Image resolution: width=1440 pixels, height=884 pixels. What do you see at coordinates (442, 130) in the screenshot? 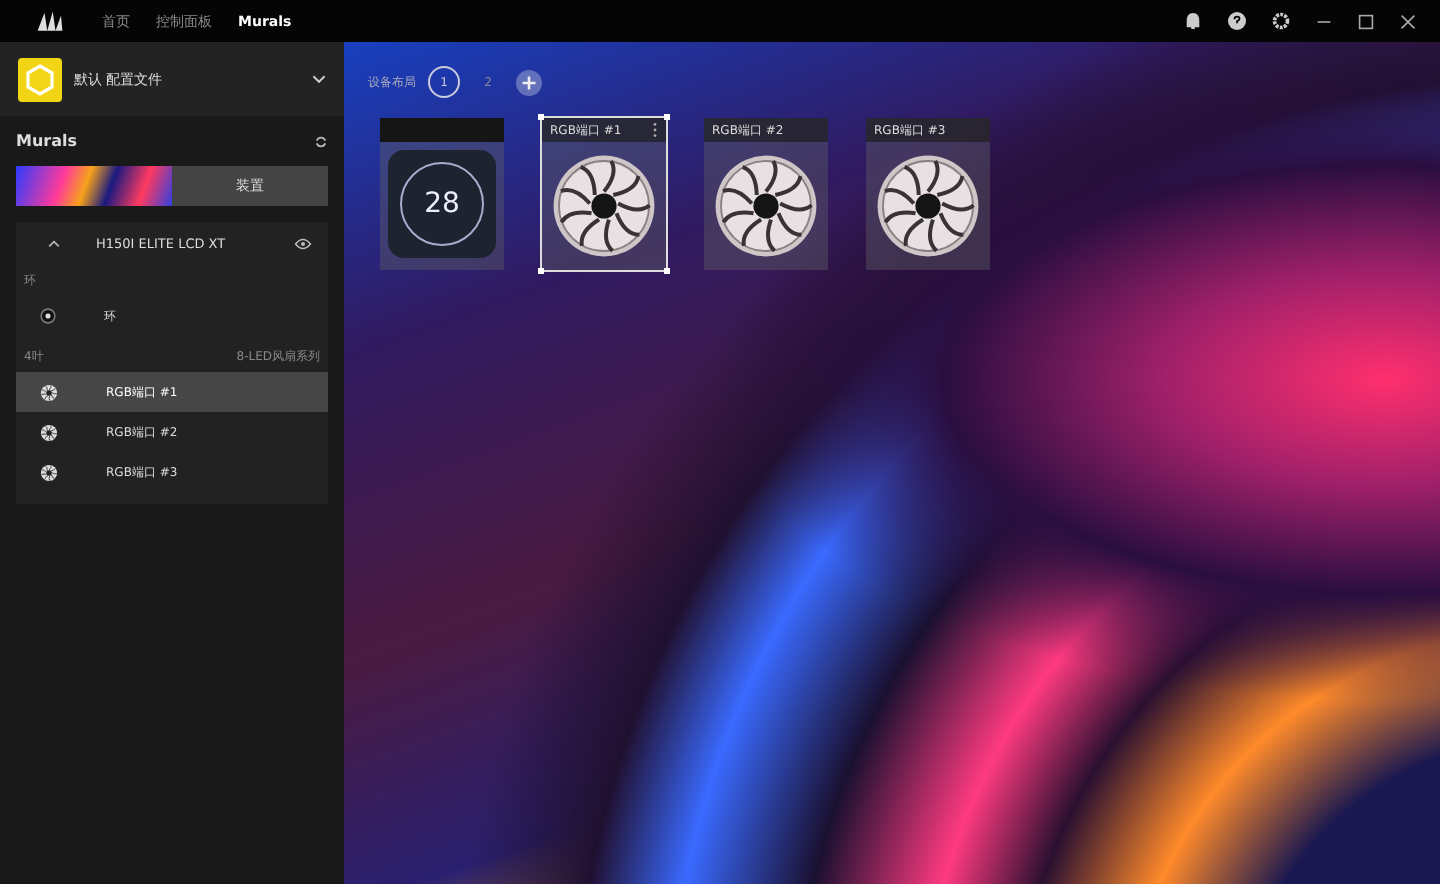
I see `card-header-bar` at bounding box center [442, 130].